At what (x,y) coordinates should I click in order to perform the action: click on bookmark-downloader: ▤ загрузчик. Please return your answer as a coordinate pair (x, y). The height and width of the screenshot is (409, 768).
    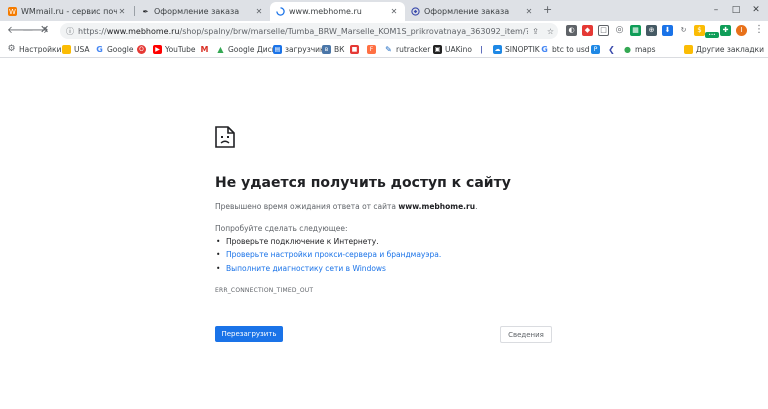
    Looking at the image, I should click on (299, 49).